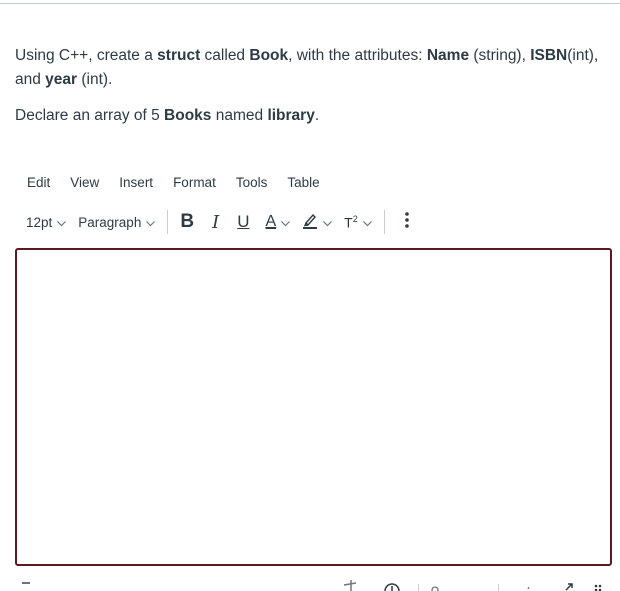 The width and height of the screenshot is (620, 591). I want to click on menu-tools: Tools, so click(252, 183).